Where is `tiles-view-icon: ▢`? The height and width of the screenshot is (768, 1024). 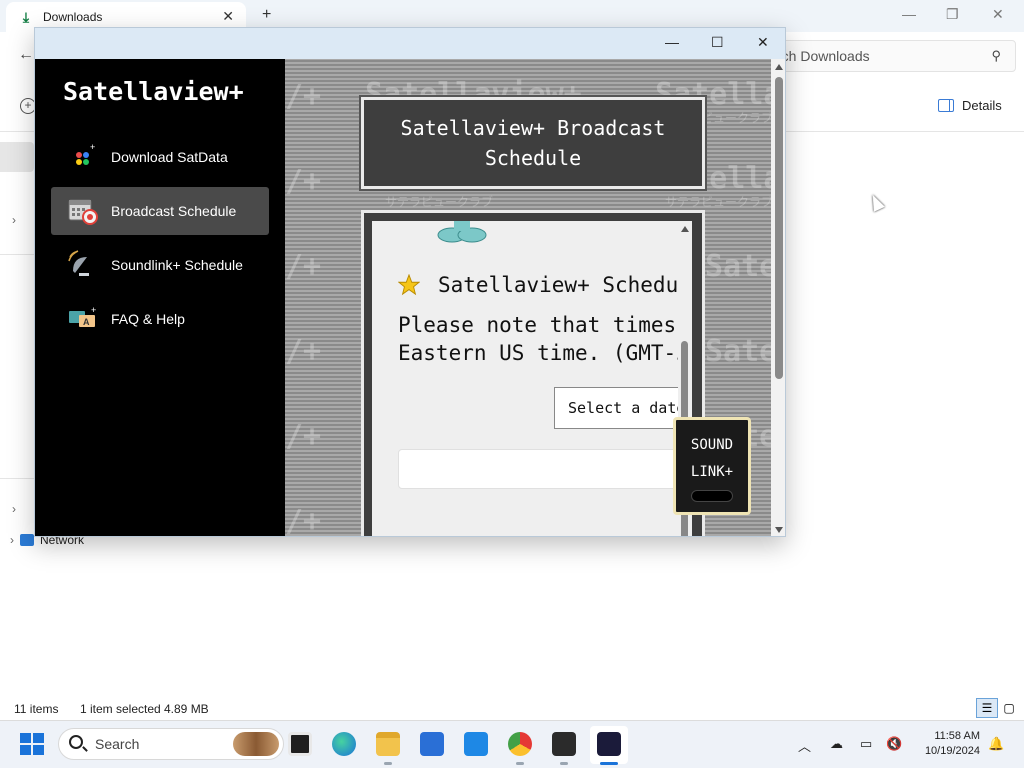
tiles-view-icon: ▢ is located at coordinates (1009, 708).